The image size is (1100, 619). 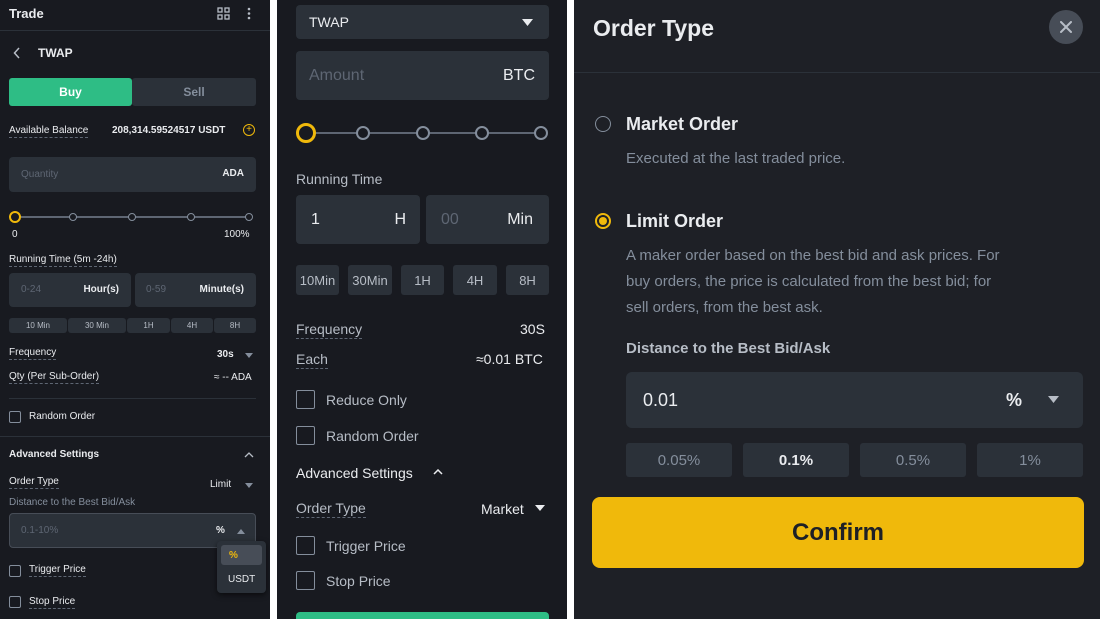 What do you see at coordinates (679, 460) in the screenshot?
I see `distance-preset-0-05: 0.05%` at bounding box center [679, 460].